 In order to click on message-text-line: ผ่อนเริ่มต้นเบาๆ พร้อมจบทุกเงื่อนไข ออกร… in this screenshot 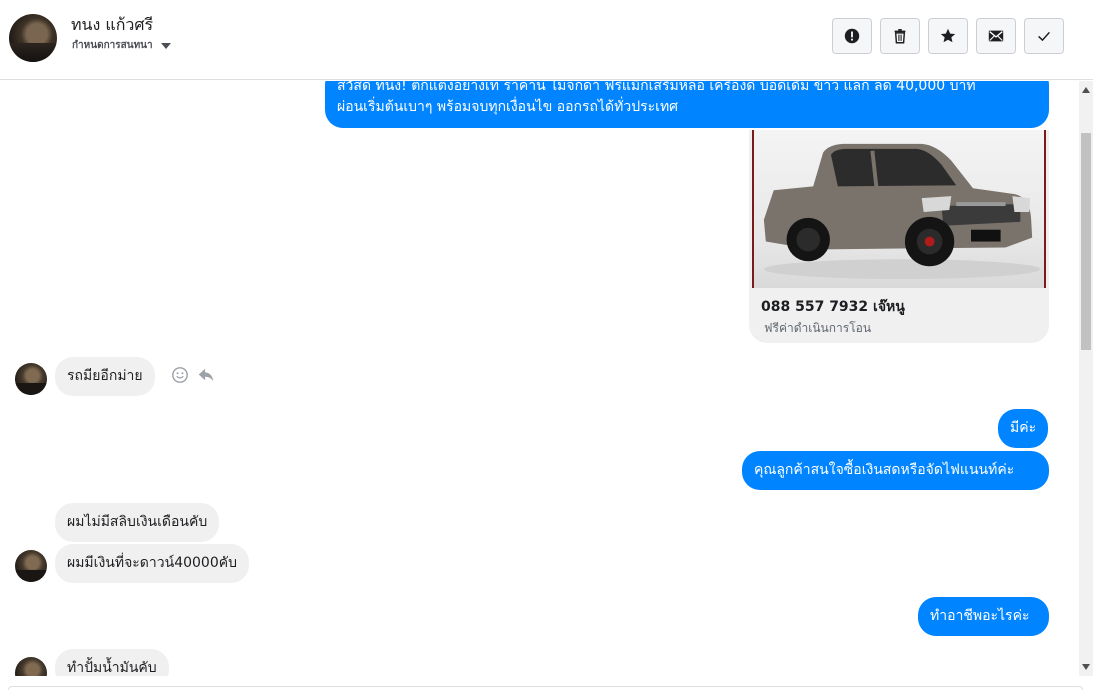, I will do `click(508, 107)`.